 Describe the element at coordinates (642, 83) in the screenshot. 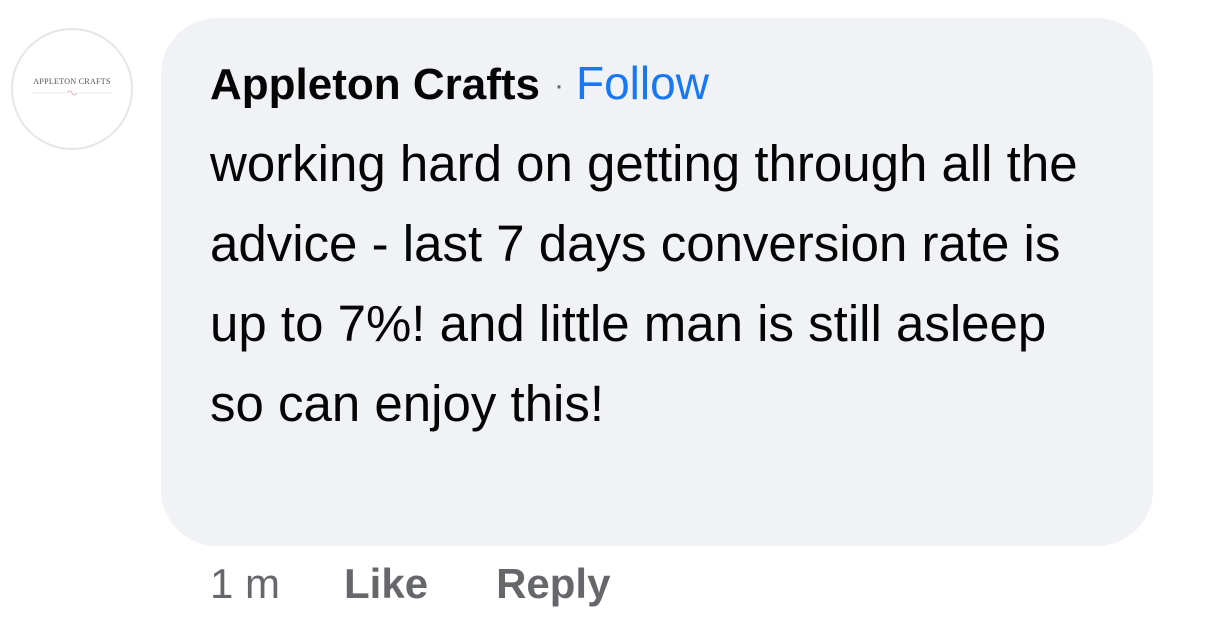

I see `follow-button: Follow` at that location.